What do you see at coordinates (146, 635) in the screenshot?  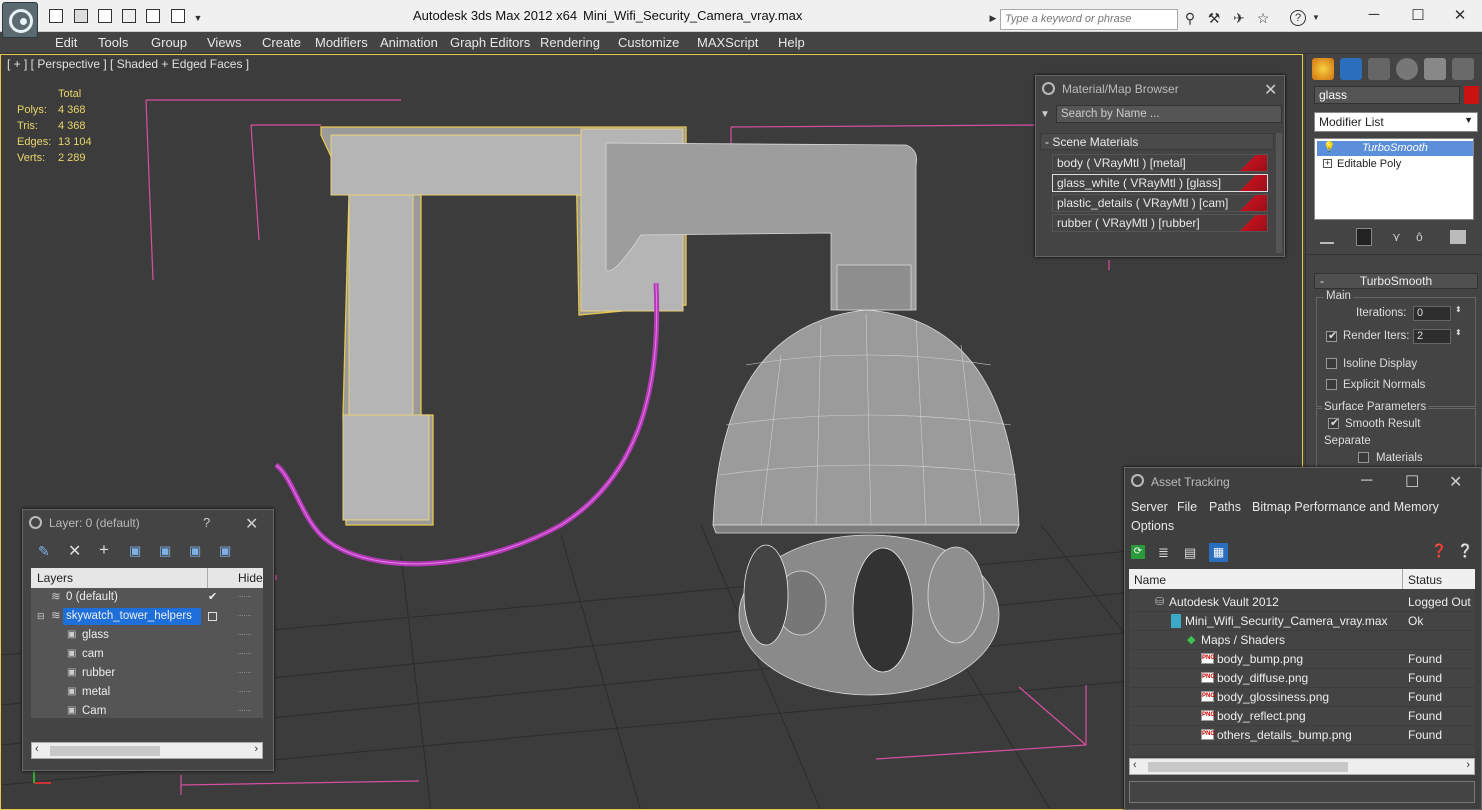 I see `layer-object-row: ▣ glass` at bounding box center [146, 635].